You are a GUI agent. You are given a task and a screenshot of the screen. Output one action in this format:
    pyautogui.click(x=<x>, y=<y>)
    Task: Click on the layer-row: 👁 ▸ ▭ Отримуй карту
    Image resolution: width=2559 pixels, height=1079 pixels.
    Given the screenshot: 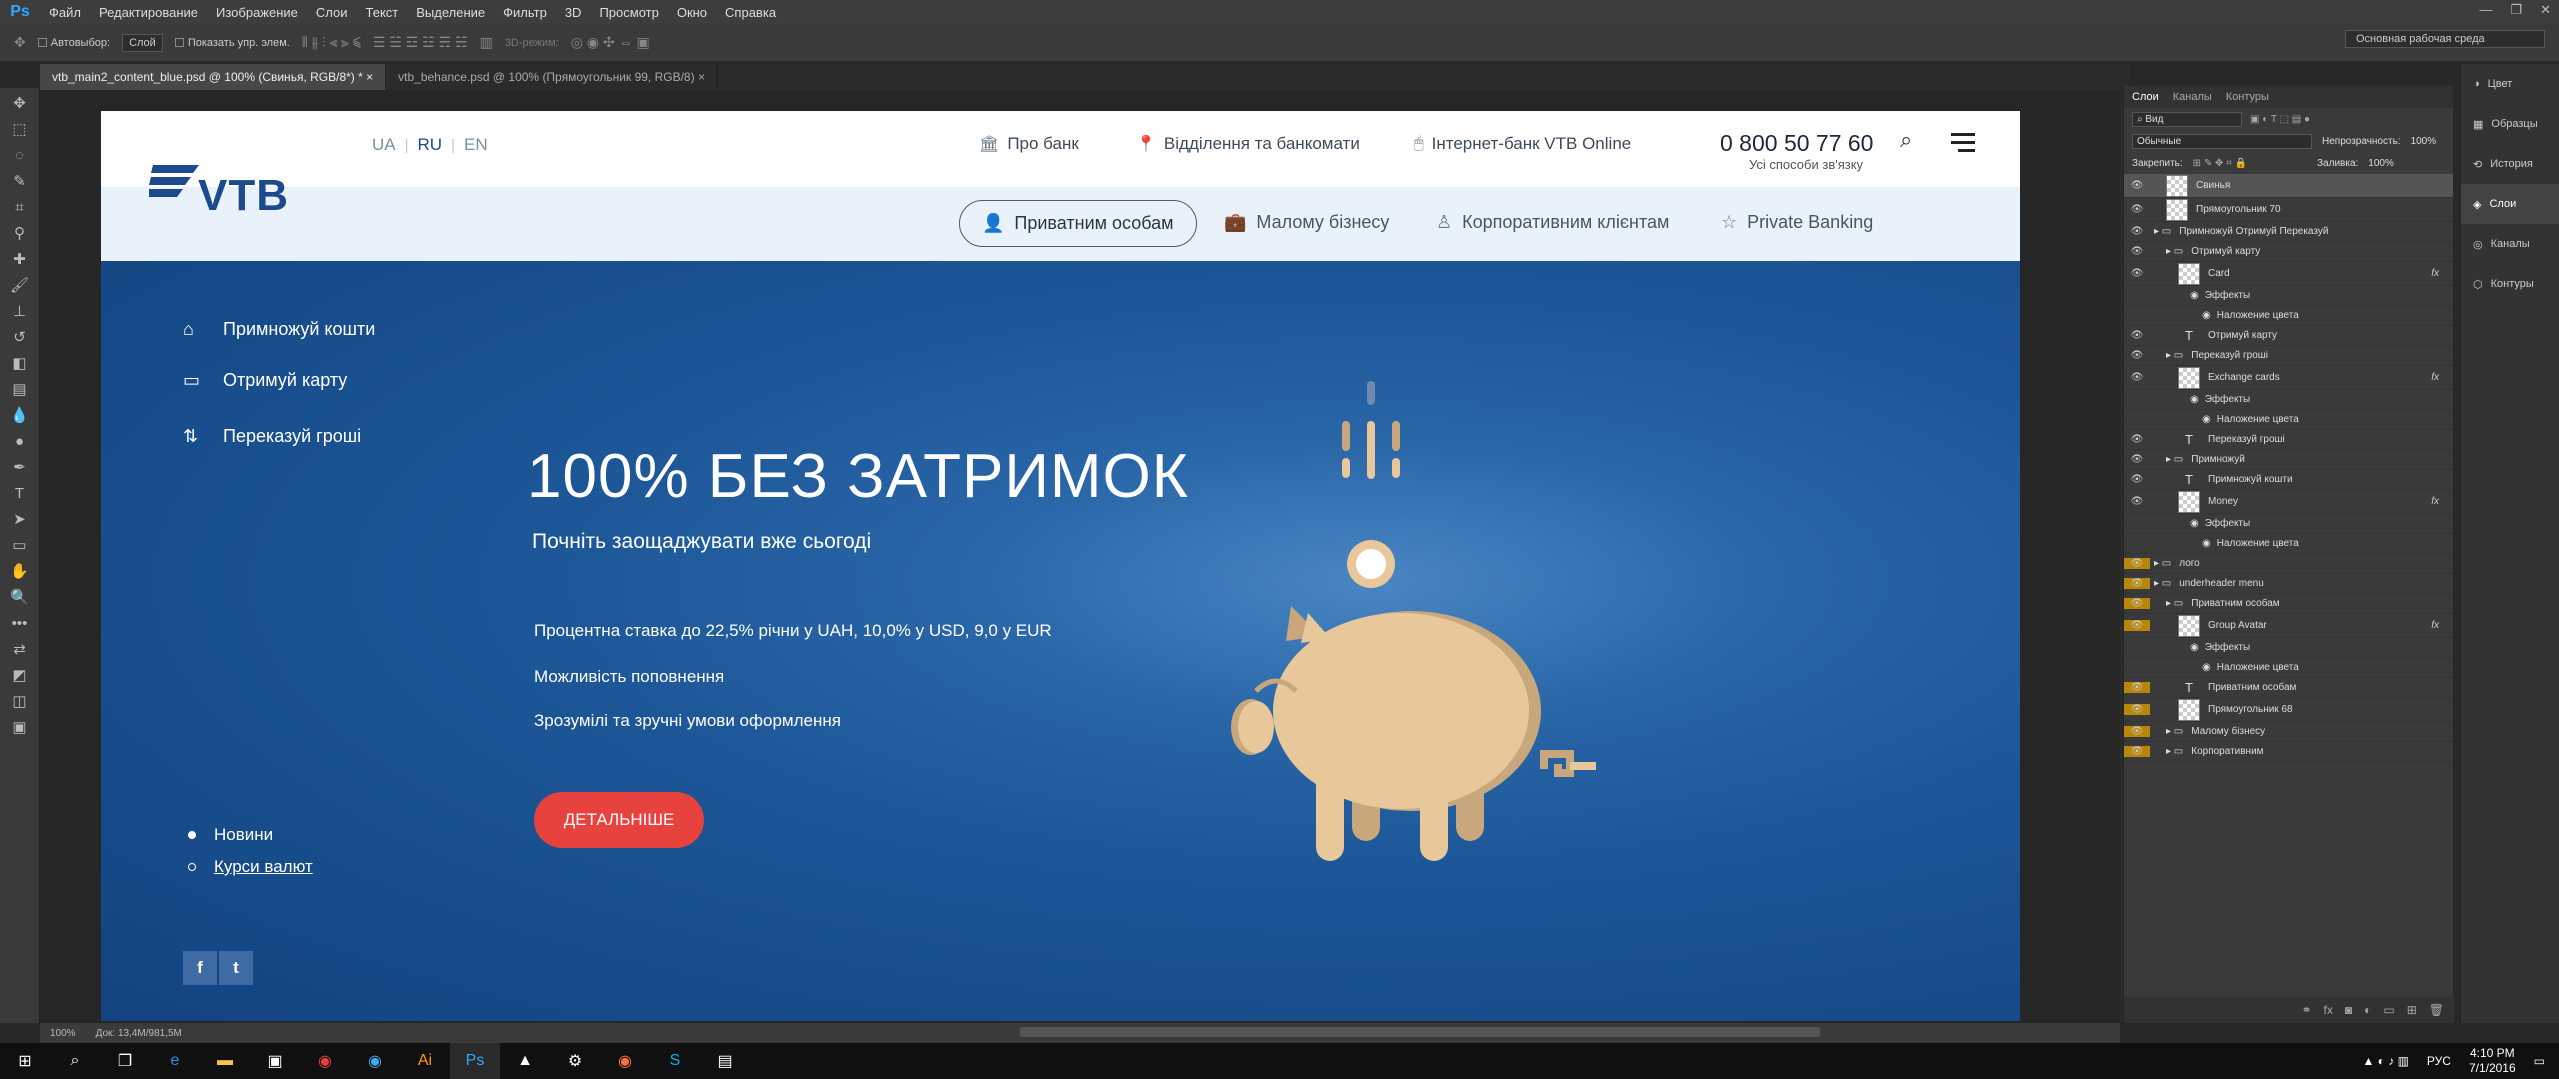 What is the action you would take?
    pyautogui.click(x=2288, y=252)
    